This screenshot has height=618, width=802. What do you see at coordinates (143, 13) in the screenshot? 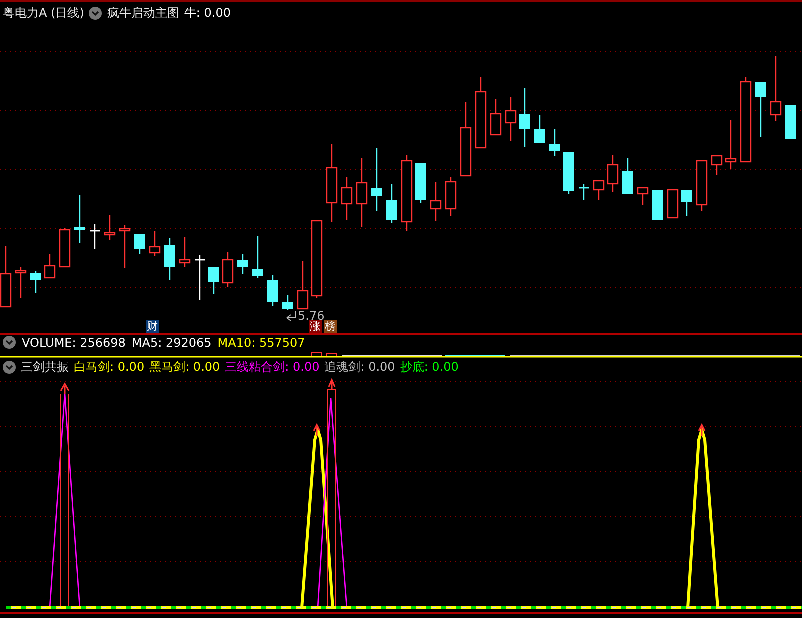
I see `indicator-name: 疯牛启动主图` at bounding box center [143, 13].